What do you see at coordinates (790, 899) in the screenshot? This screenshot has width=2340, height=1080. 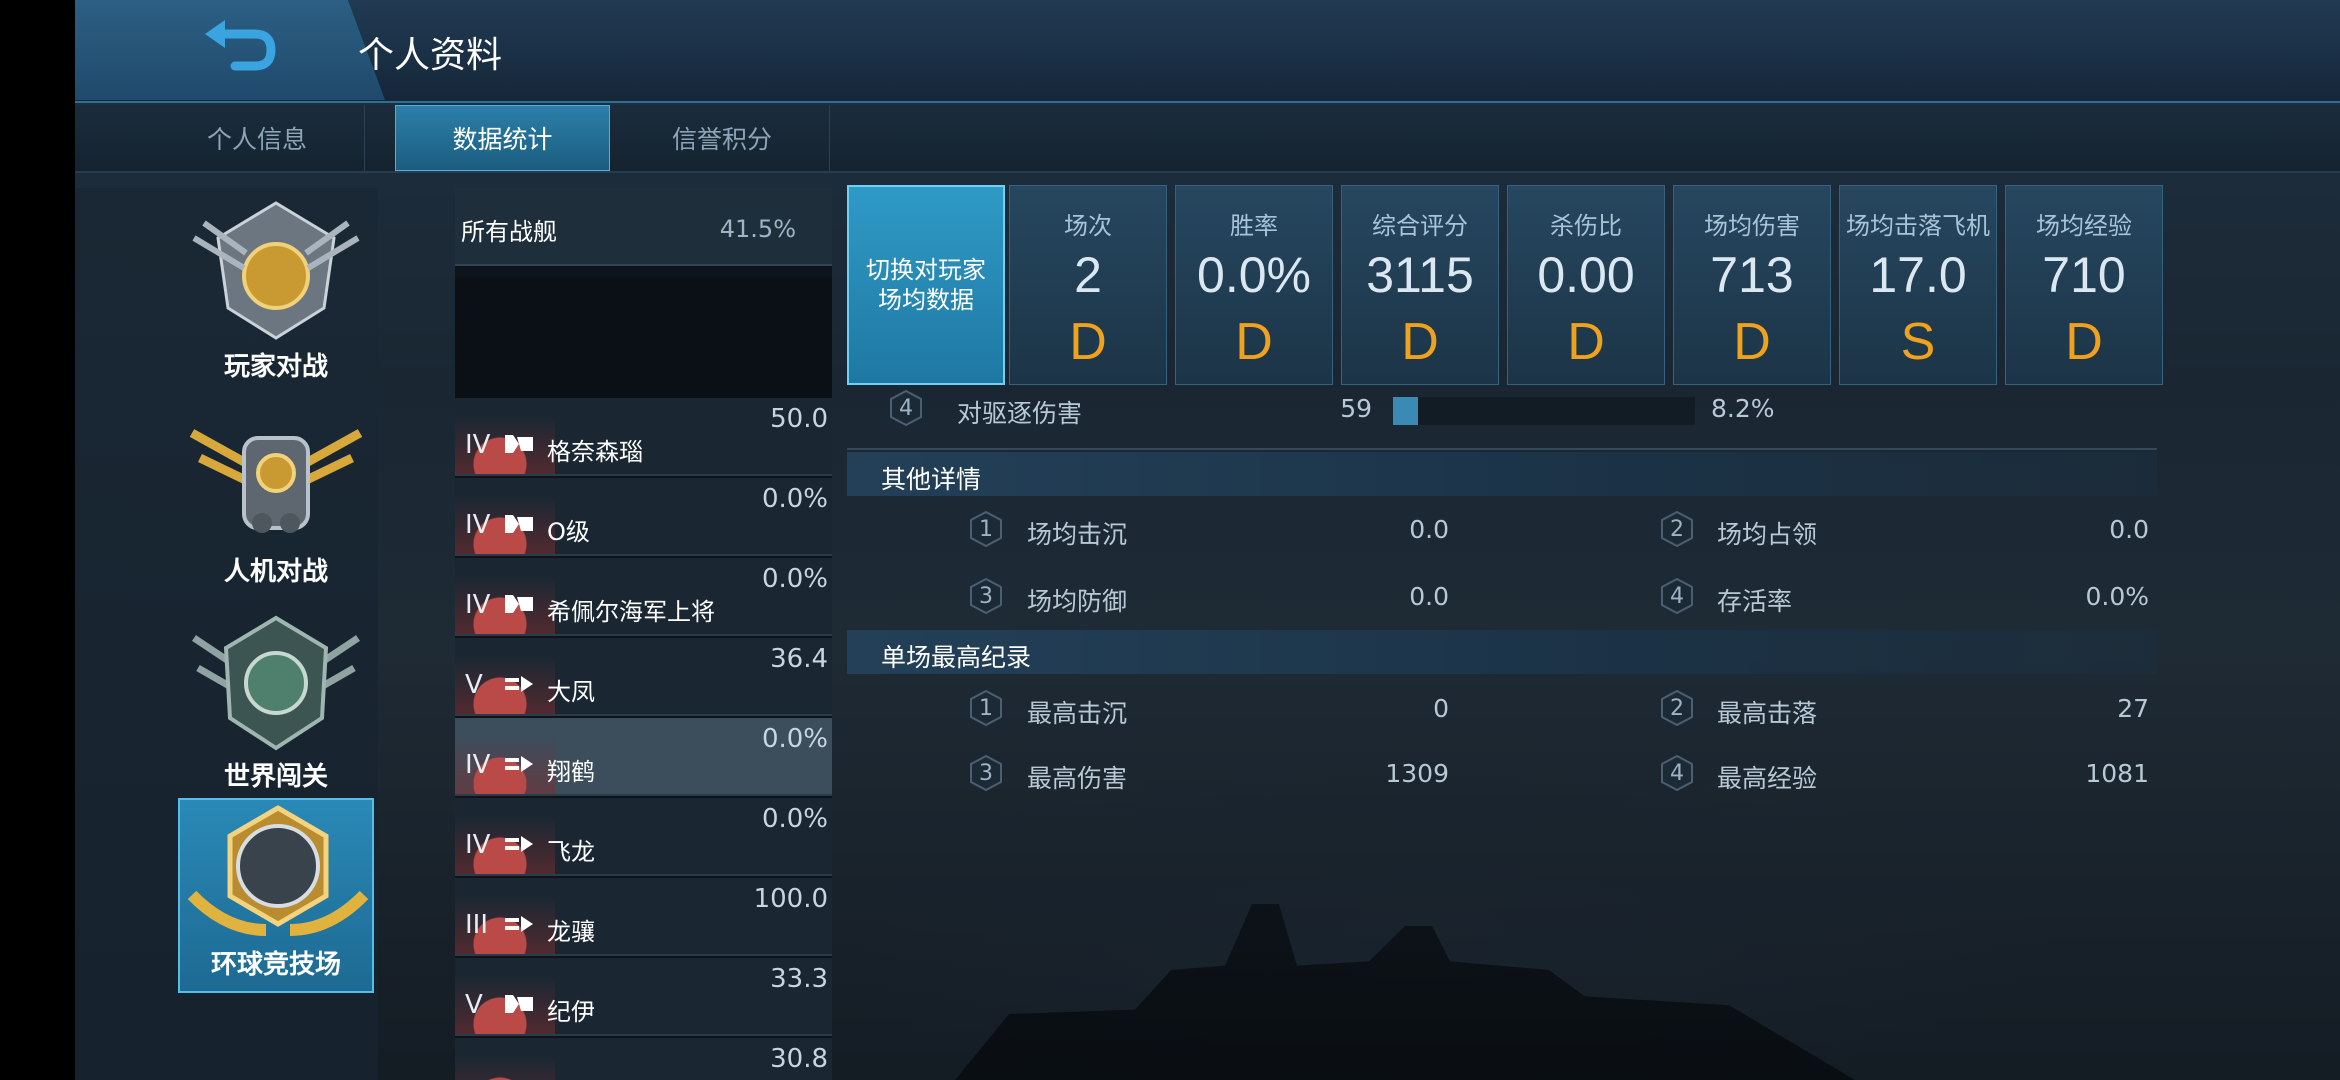 I see `ship-value: 100.0` at bounding box center [790, 899].